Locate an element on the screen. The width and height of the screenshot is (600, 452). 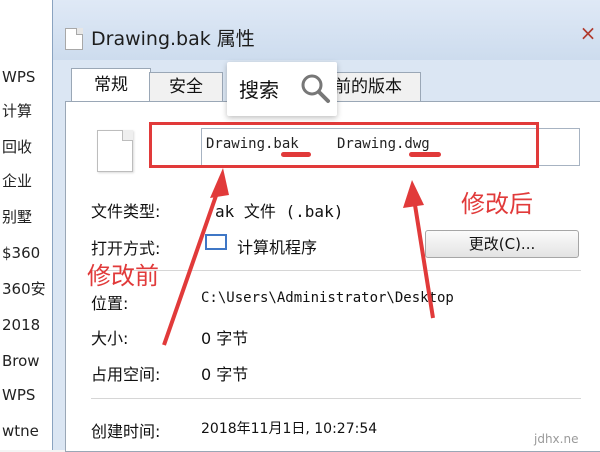
extension-underline-dwg is located at coordinates (425, 154).